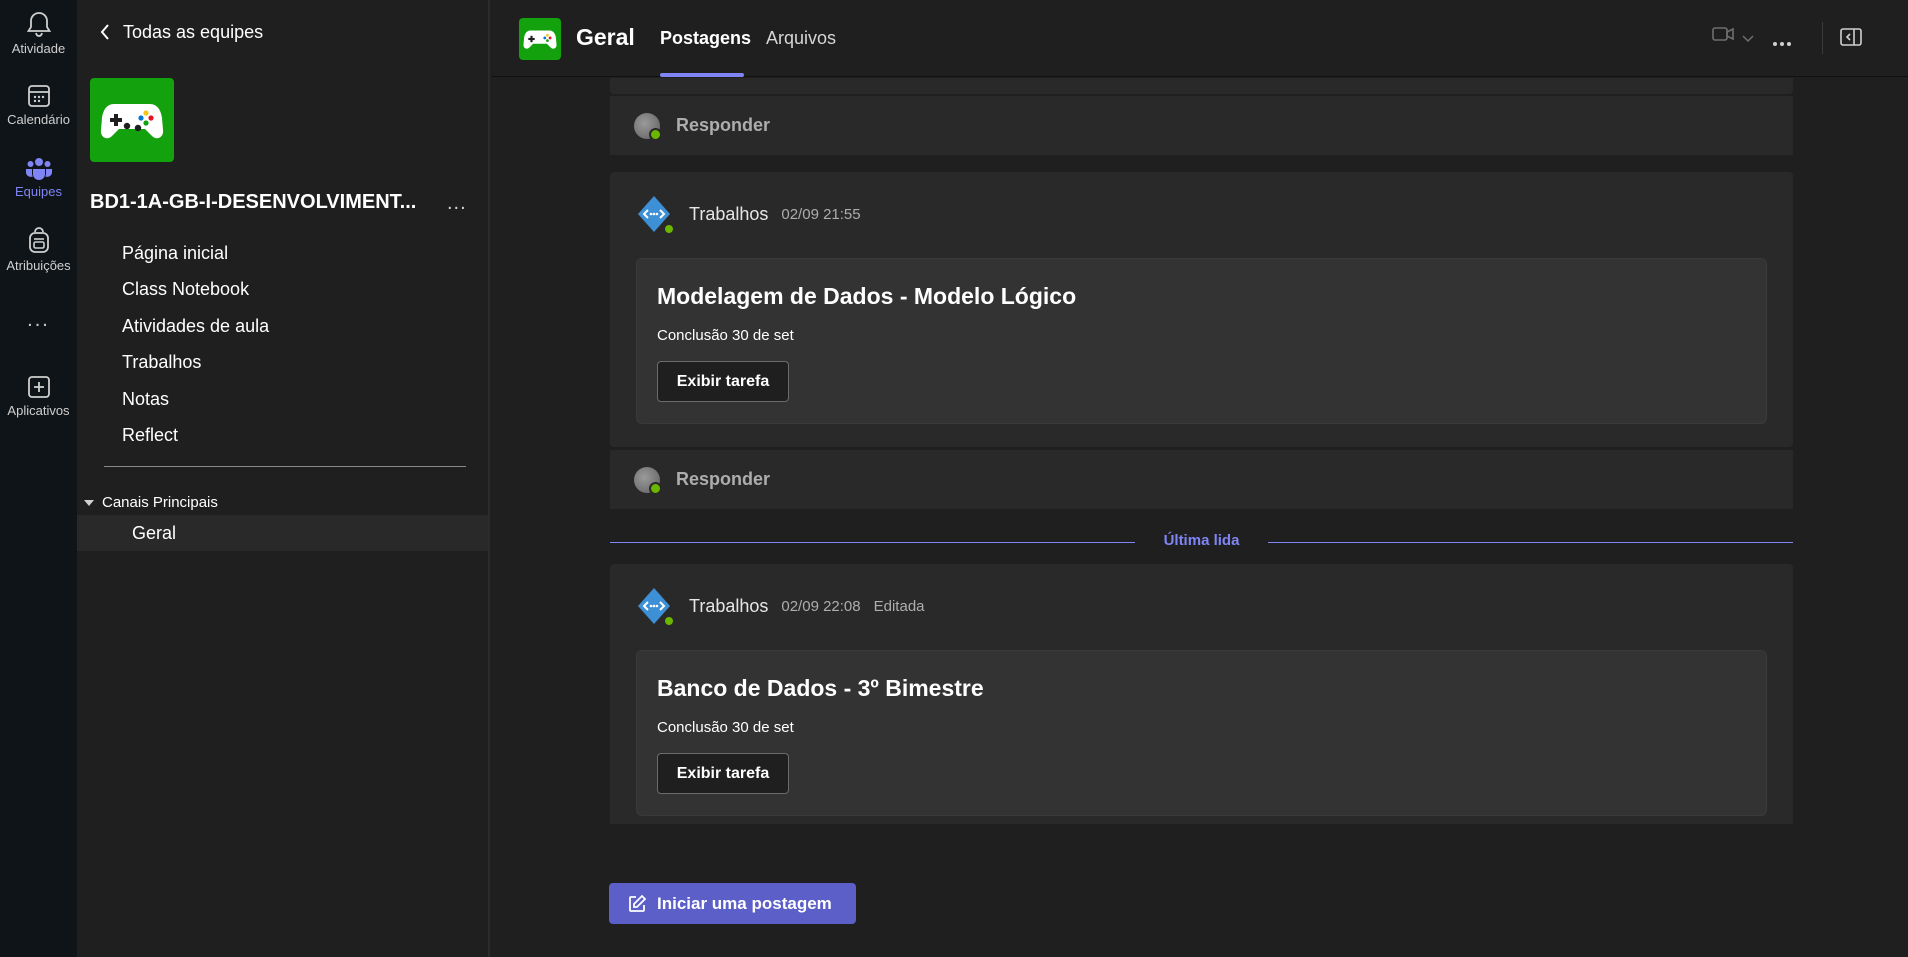 This screenshot has height=957, width=1908. Describe the element at coordinates (801, 38) in the screenshot. I see `tab-arquivos: Arquivos` at that location.